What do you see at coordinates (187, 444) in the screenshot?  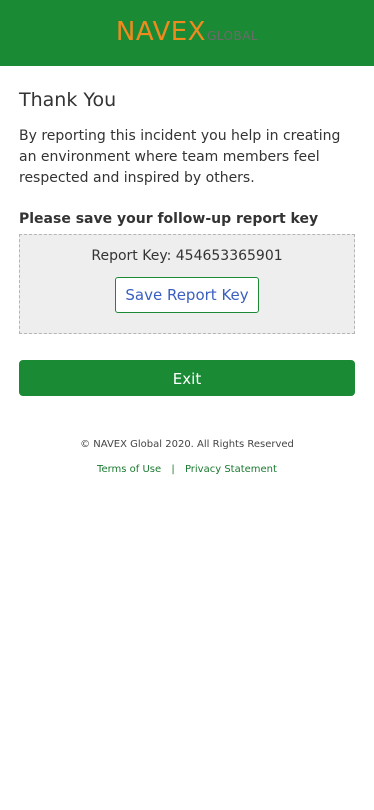 I see `copyright-text: © NAVEX Global 2020. All Rights Reserved` at bounding box center [187, 444].